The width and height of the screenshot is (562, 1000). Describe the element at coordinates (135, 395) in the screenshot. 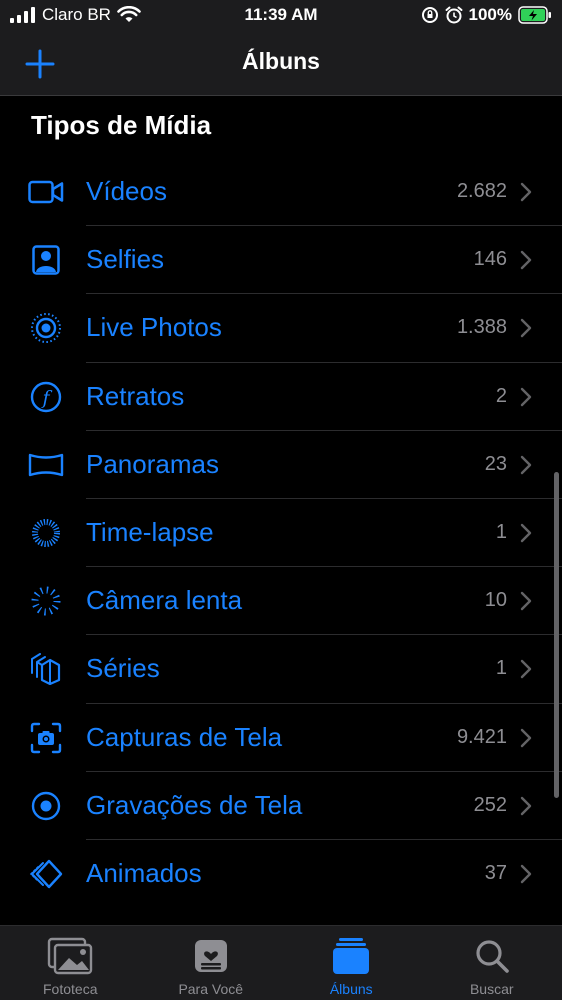

I see `list-item-label: Retratos` at that location.